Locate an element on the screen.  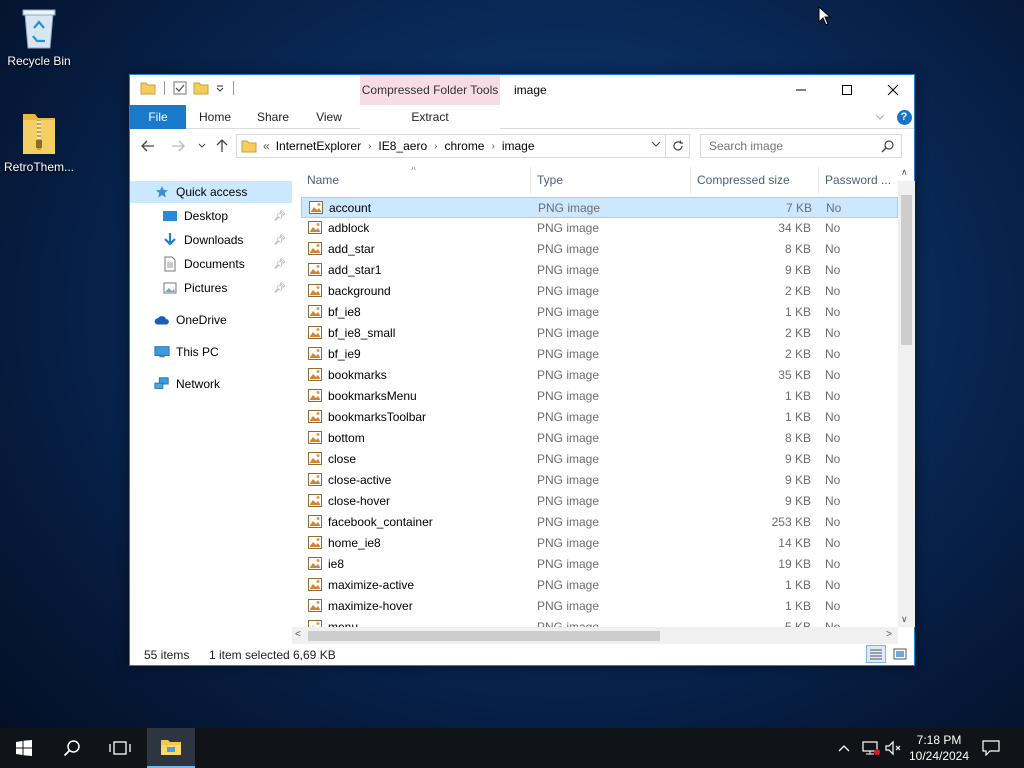
expand-ribbon-button is located at coordinates (880, 117).